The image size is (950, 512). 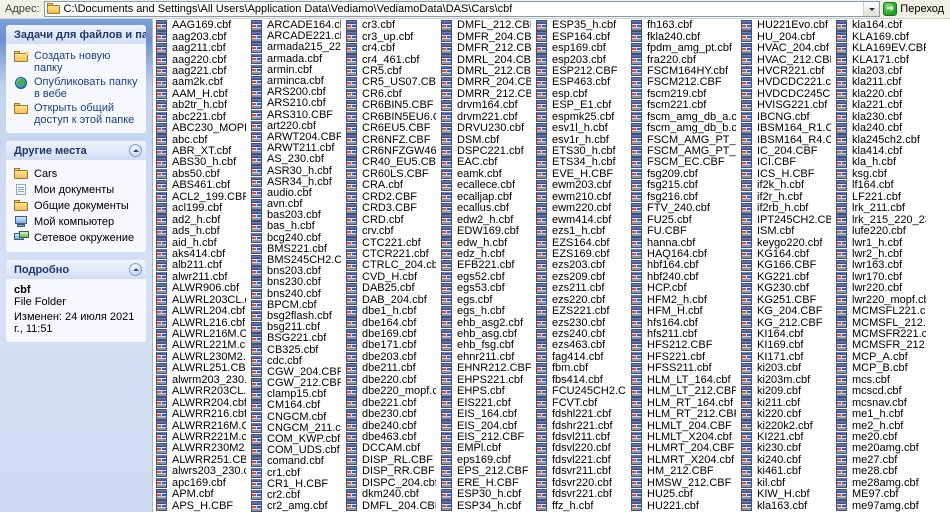 I want to click on chevron-up-circle-icon, so click(x=135, y=269).